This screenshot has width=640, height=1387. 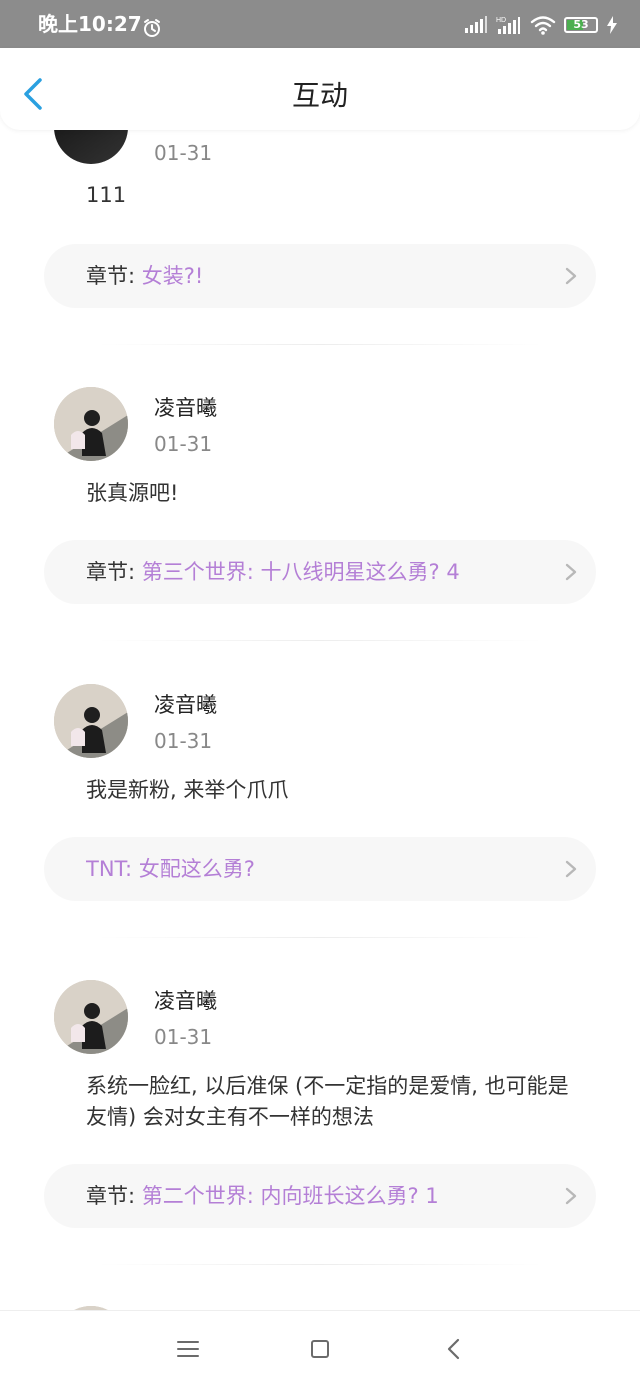 I want to click on status-time: 晚上10:27, so click(x=90, y=24).